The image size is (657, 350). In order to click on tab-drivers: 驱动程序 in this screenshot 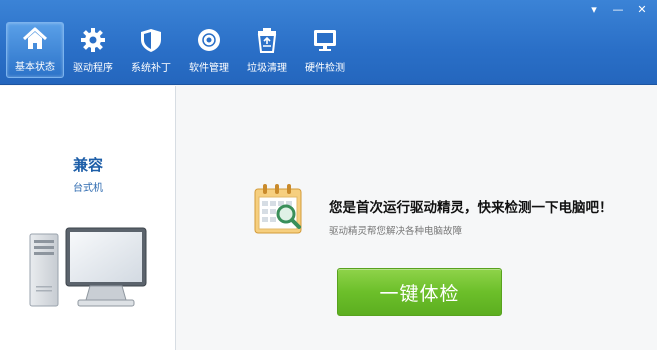, I will do `click(93, 50)`.